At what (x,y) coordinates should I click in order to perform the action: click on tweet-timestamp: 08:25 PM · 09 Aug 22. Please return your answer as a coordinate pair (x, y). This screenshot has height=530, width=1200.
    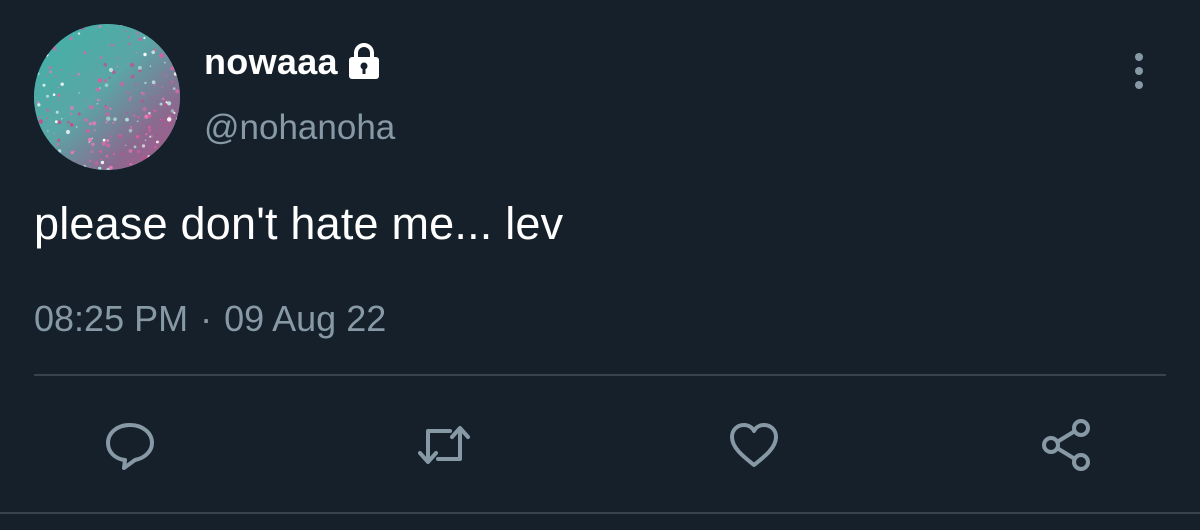
    Looking at the image, I should click on (210, 319).